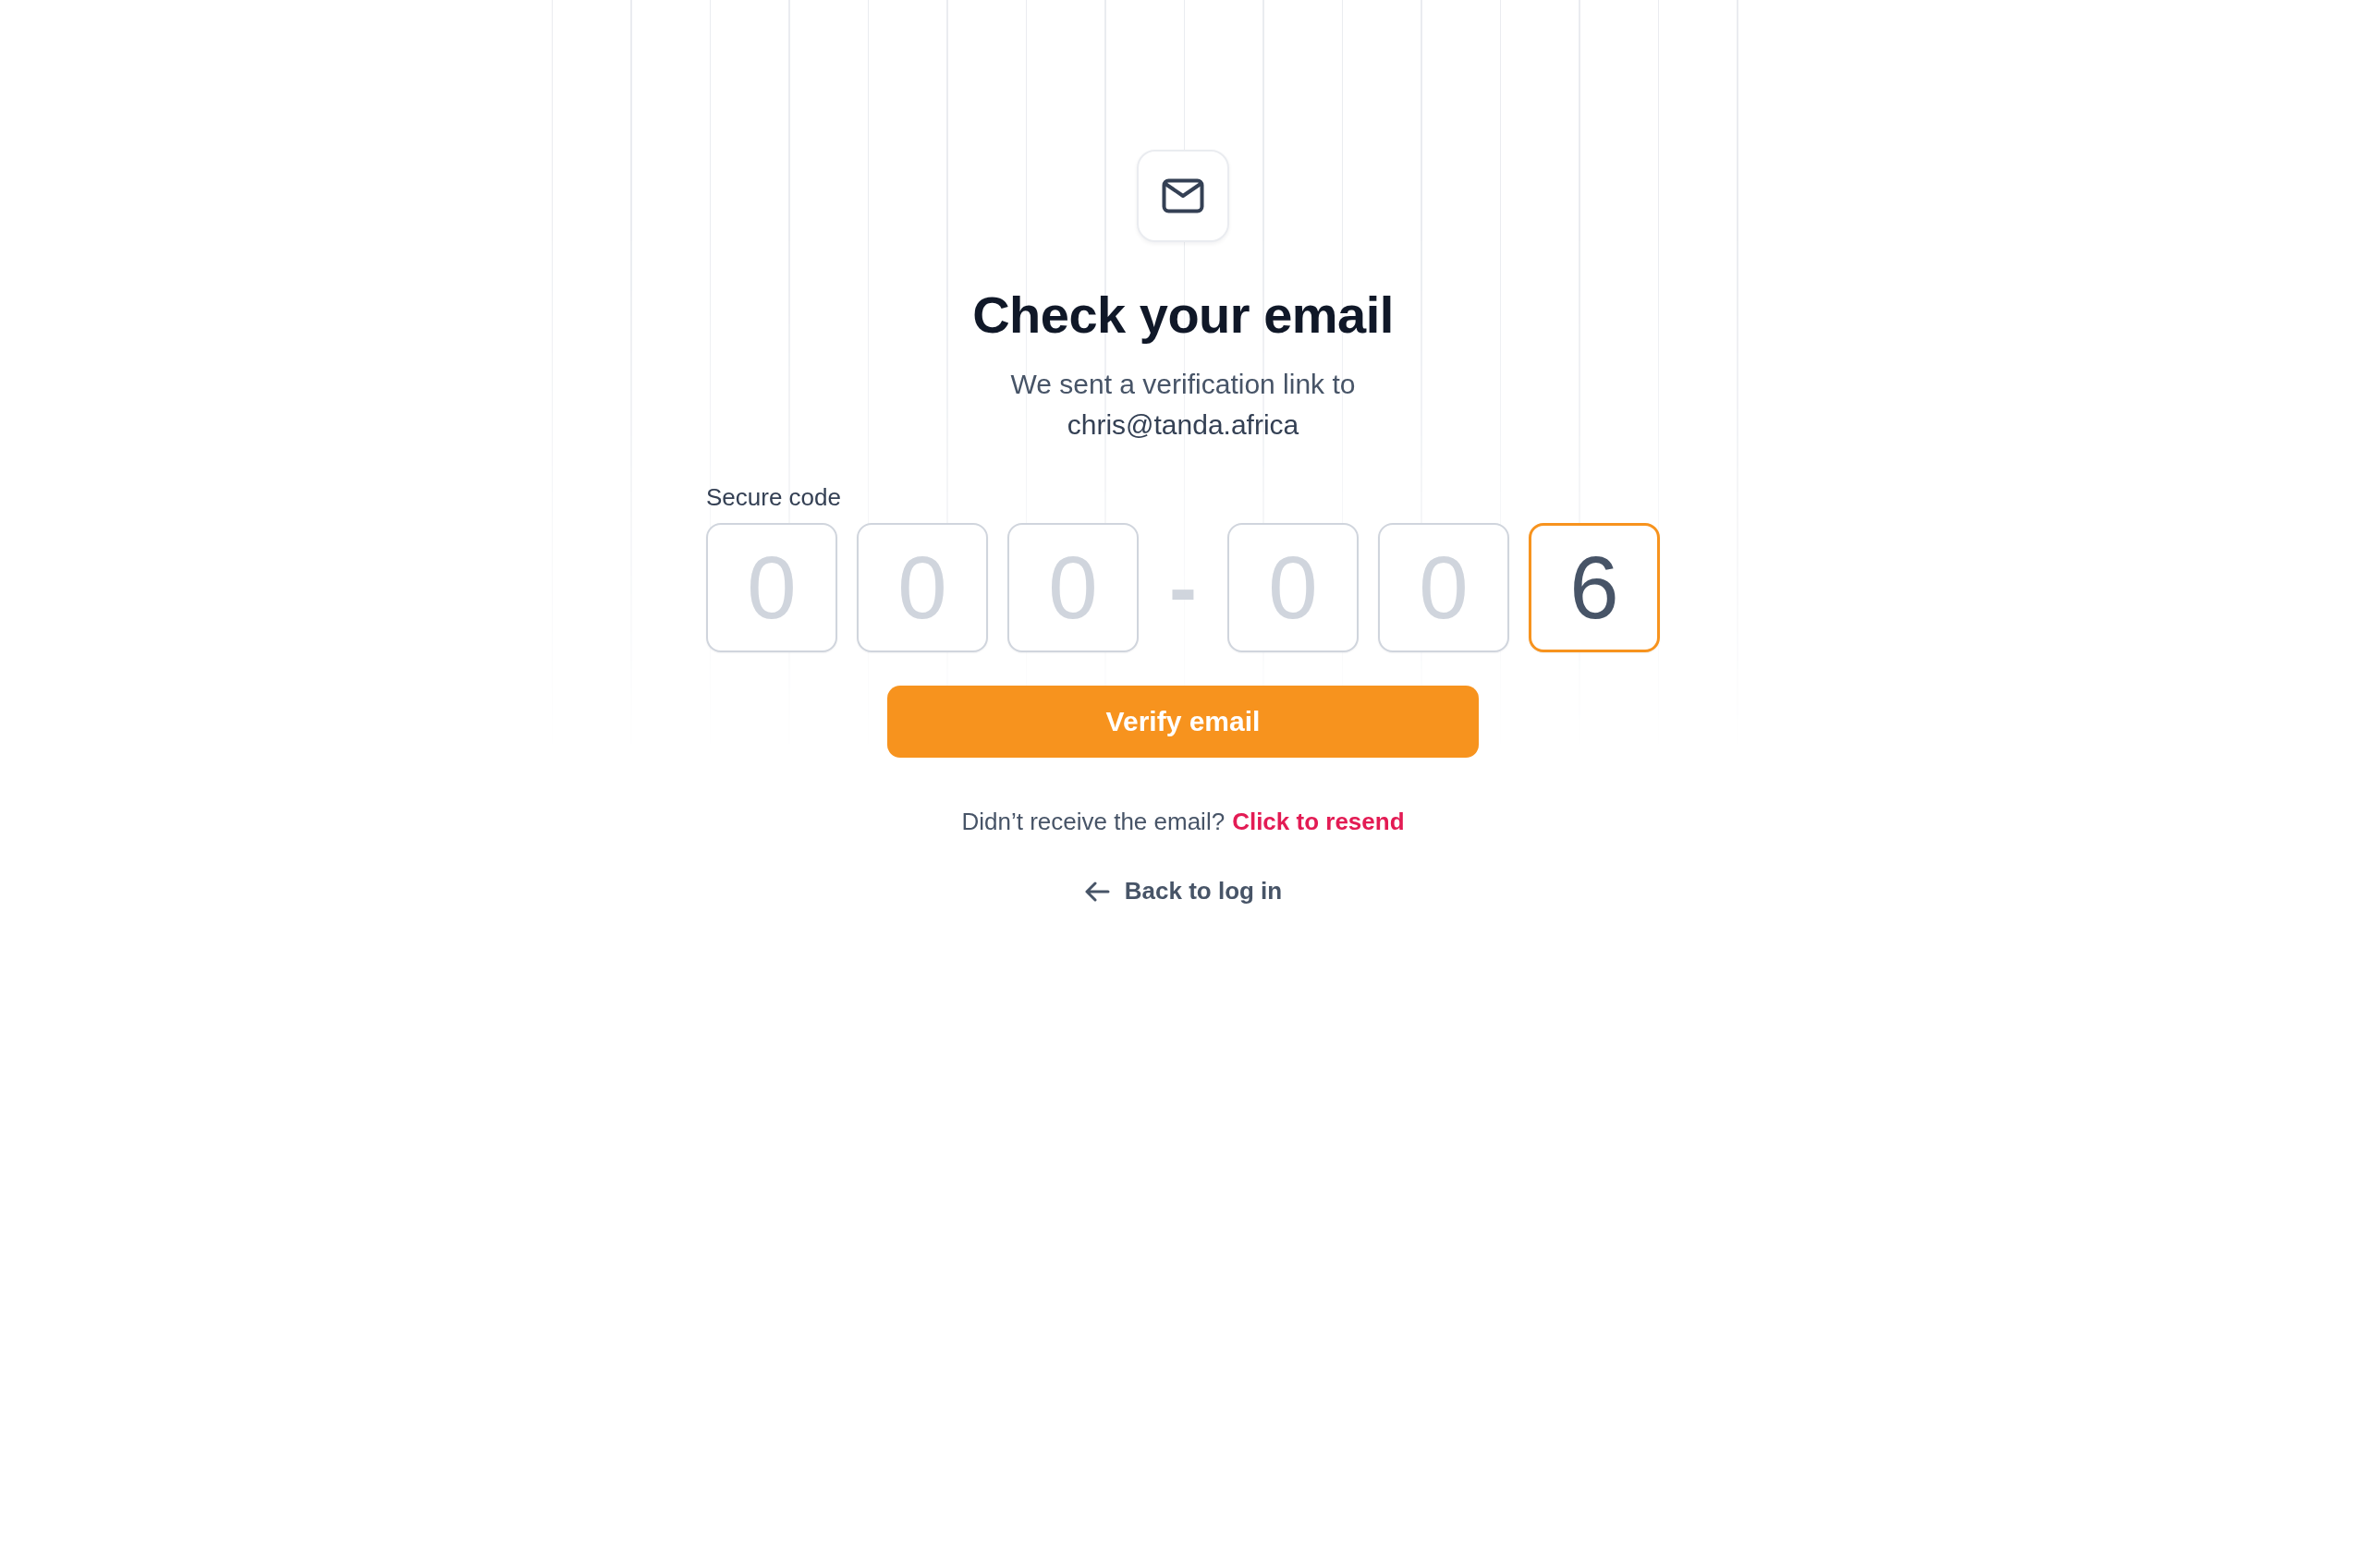 The height and width of the screenshot is (1568, 2366). I want to click on resend-prompt: Didn’t receive the email?, so click(1093, 822).